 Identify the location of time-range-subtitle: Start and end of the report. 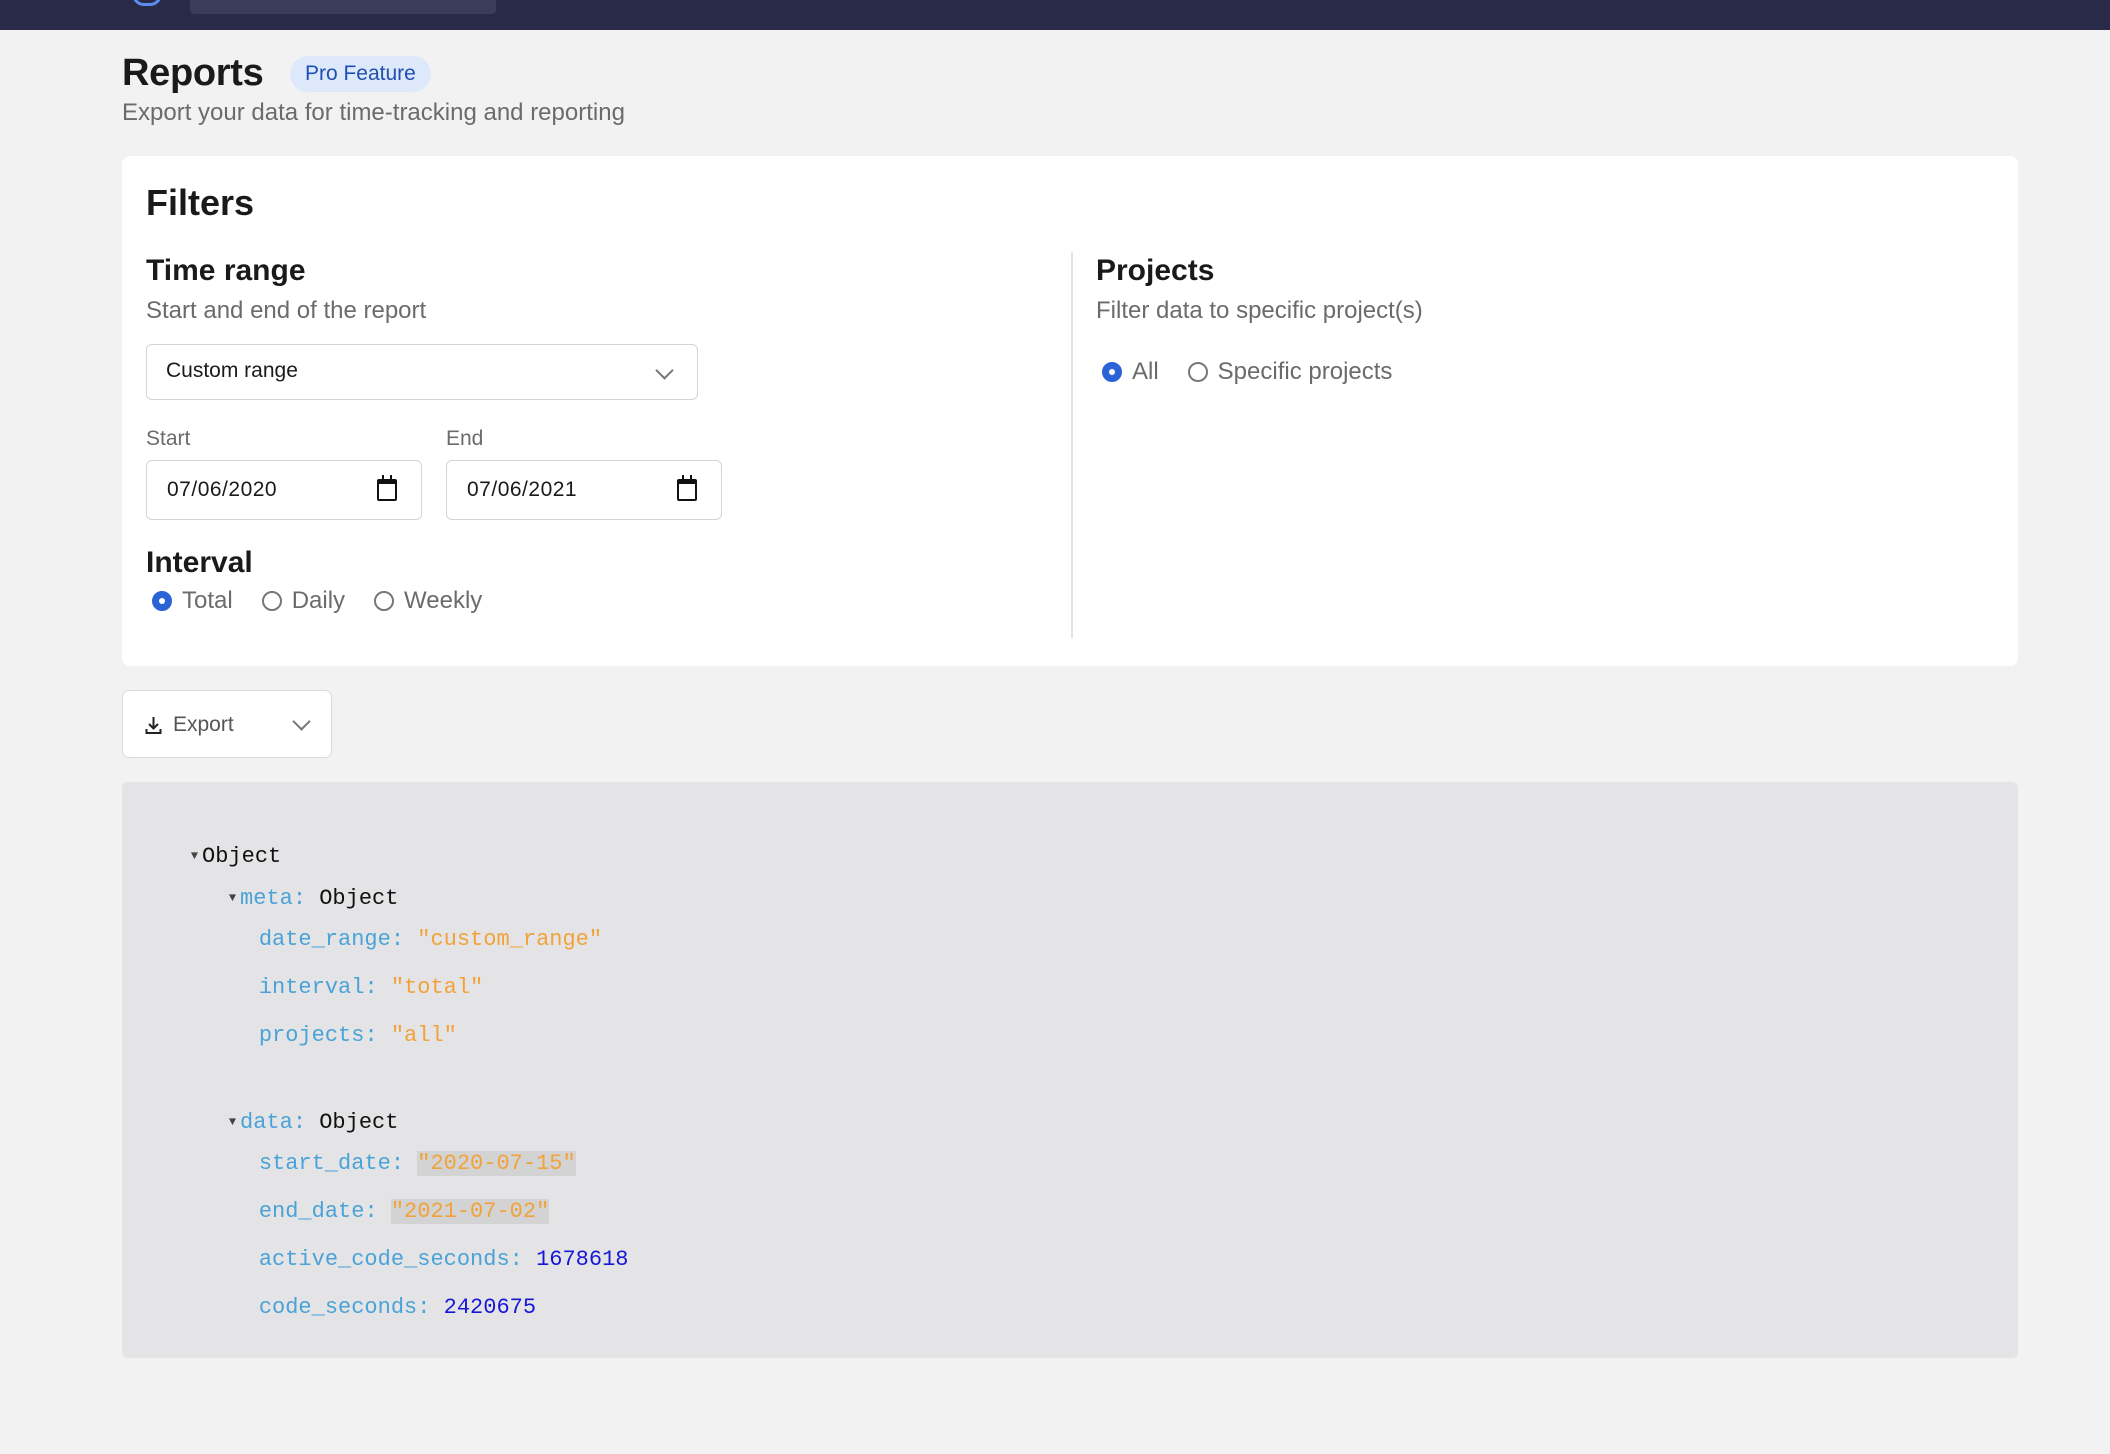
(286, 310).